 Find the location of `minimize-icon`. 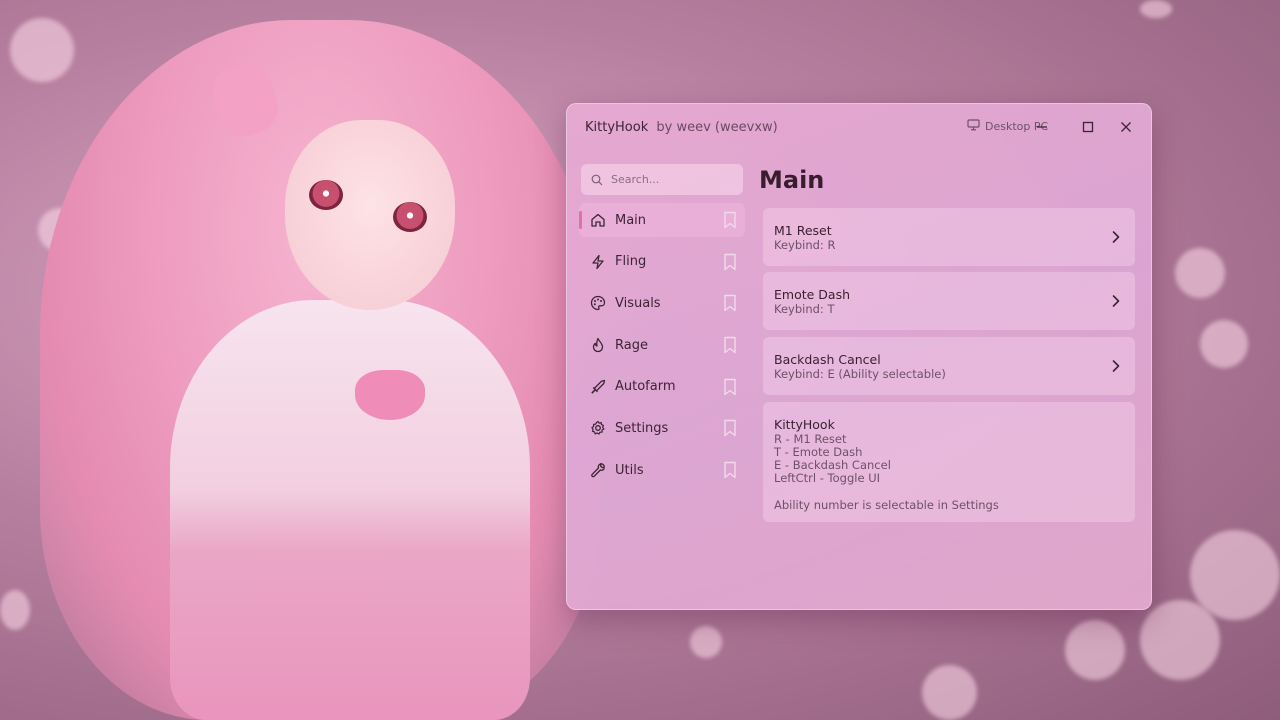

minimize-icon is located at coordinates (1042, 127).